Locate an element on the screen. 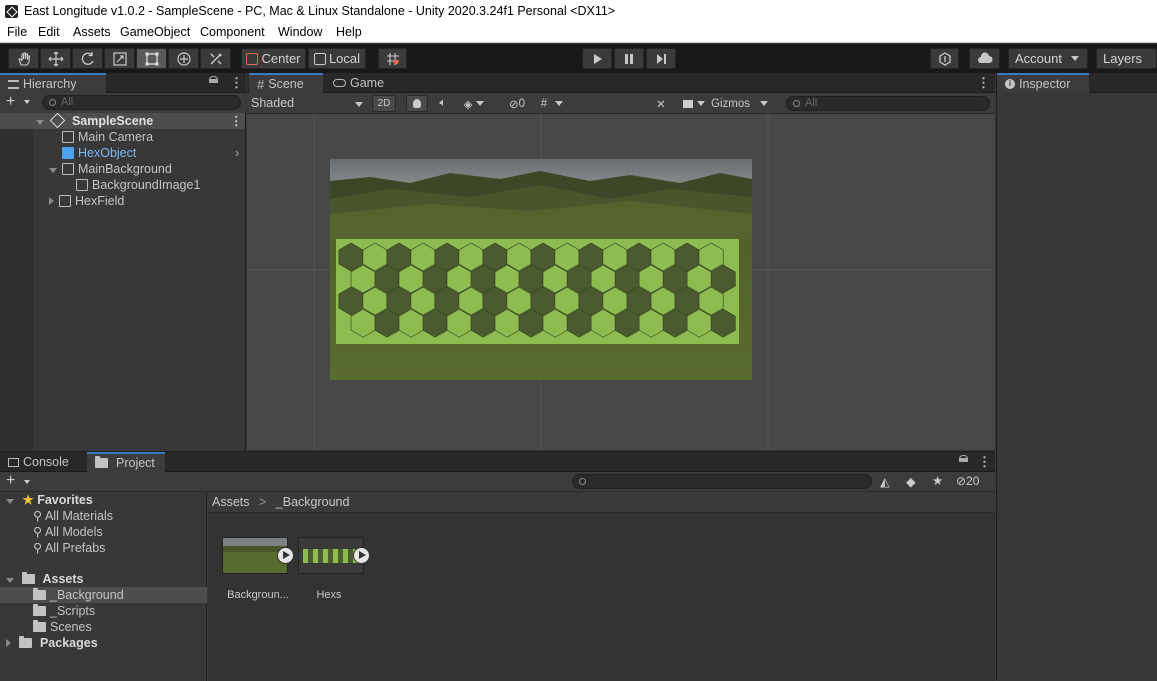 This screenshot has width=1157, height=681. hand-tool-button is located at coordinates (23, 58).